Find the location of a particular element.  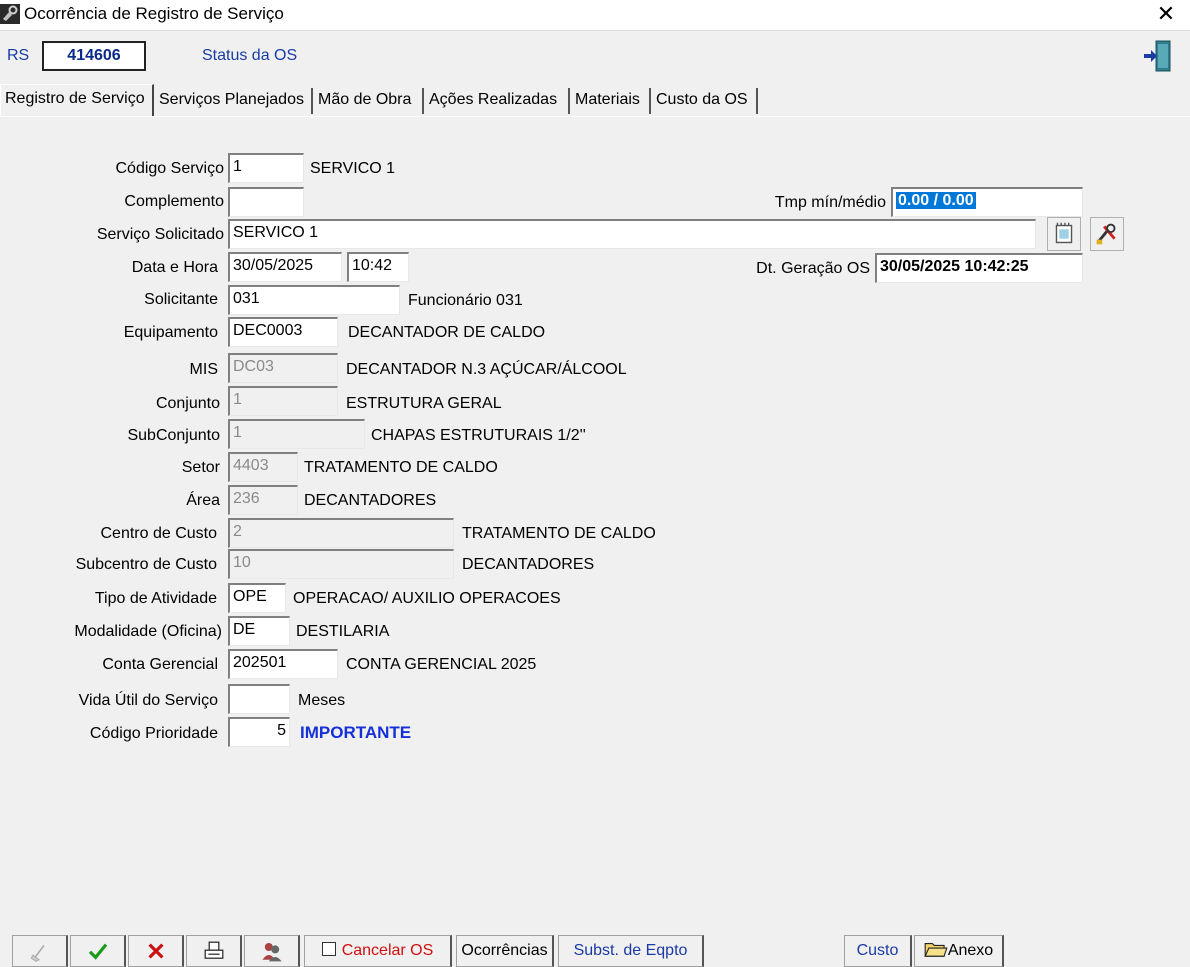

date-input: 30/05/2025 is located at coordinates (285, 267).